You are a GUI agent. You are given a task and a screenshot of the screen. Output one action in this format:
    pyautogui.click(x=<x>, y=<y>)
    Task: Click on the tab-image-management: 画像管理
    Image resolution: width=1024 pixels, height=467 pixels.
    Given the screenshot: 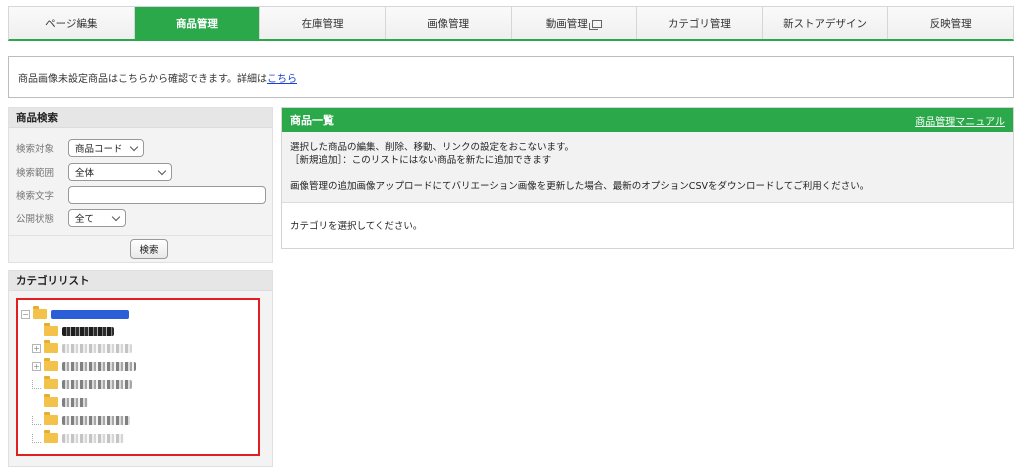 What is the action you would take?
    pyautogui.click(x=448, y=23)
    